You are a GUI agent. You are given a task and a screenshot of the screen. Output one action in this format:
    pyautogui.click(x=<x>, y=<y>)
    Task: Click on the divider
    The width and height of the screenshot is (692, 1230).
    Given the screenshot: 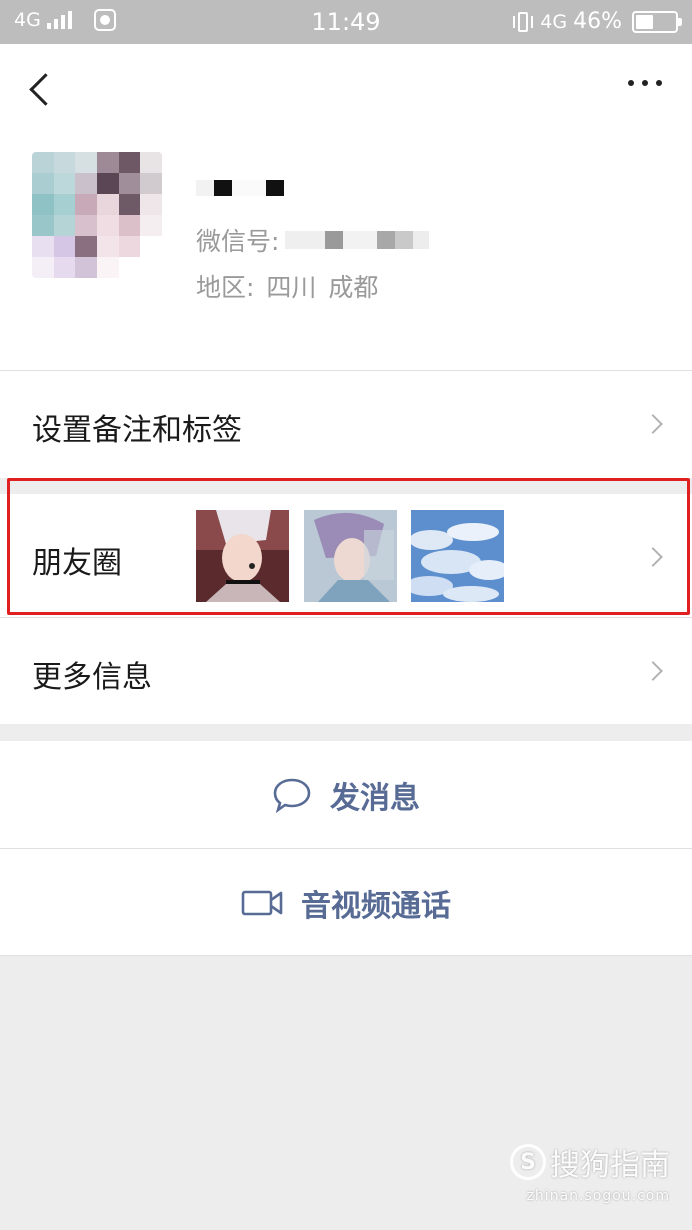 What is the action you would take?
    pyautogui.click(x=346, y=955)
    